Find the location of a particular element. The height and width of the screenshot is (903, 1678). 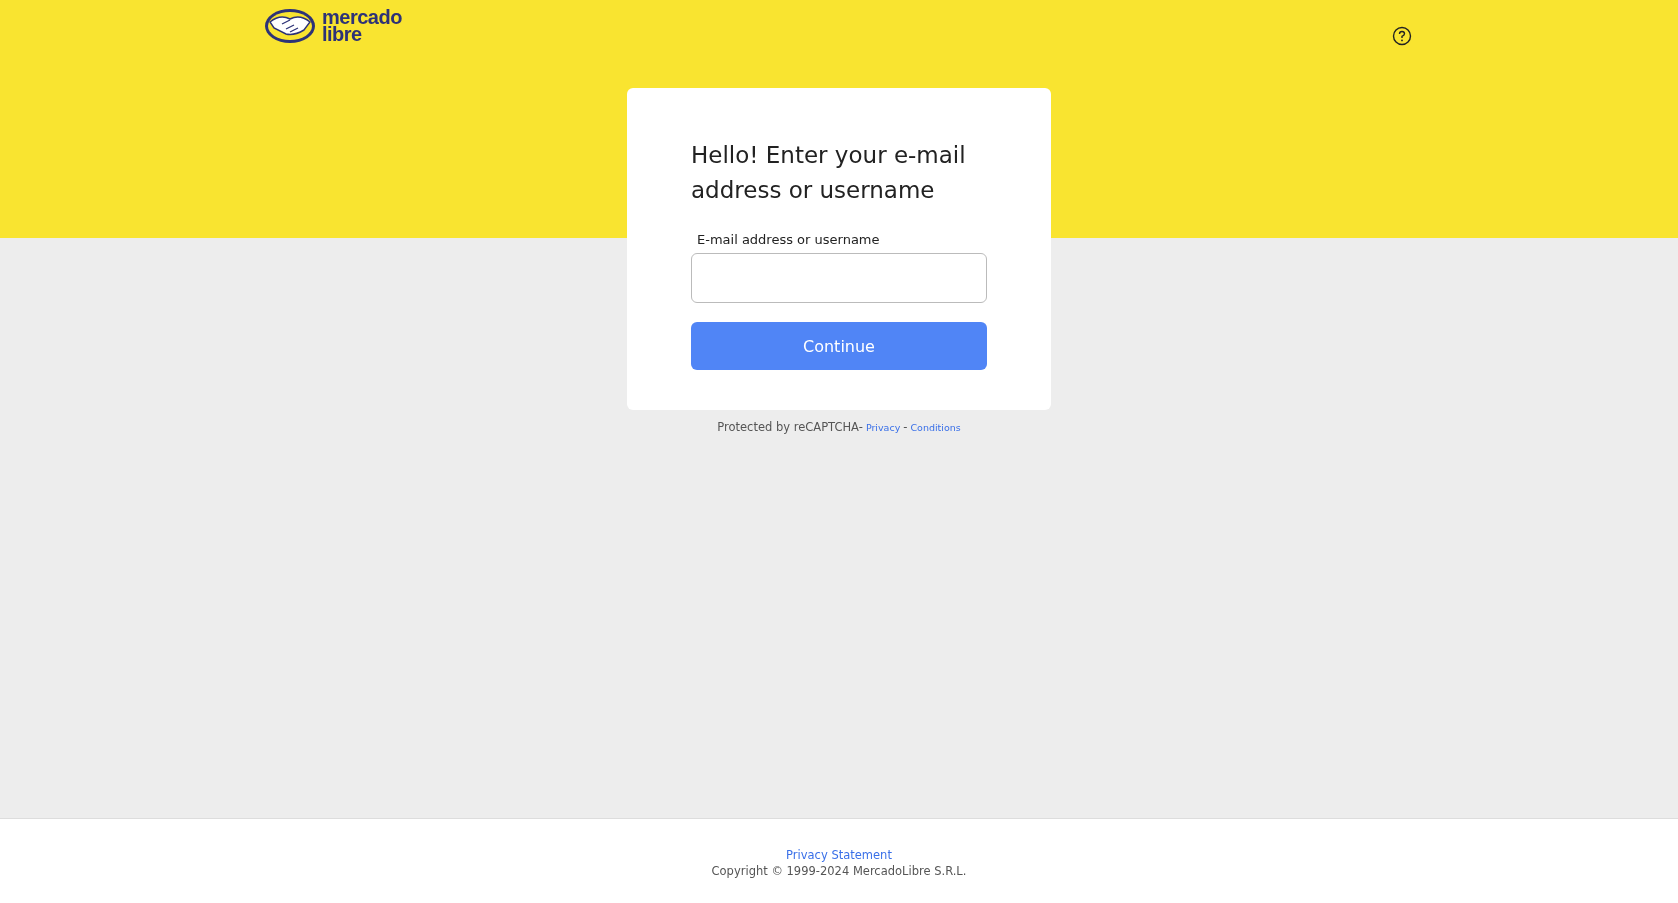

privacy-link: Privacy is located at coordinates (883, 427).